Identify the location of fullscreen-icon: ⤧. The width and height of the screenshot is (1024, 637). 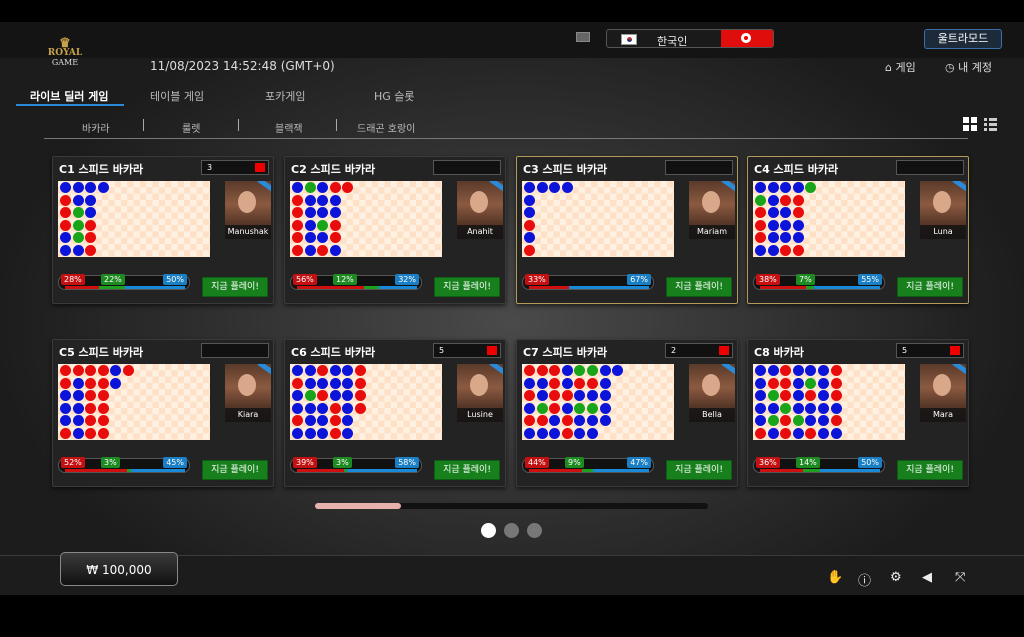
(960, 577).